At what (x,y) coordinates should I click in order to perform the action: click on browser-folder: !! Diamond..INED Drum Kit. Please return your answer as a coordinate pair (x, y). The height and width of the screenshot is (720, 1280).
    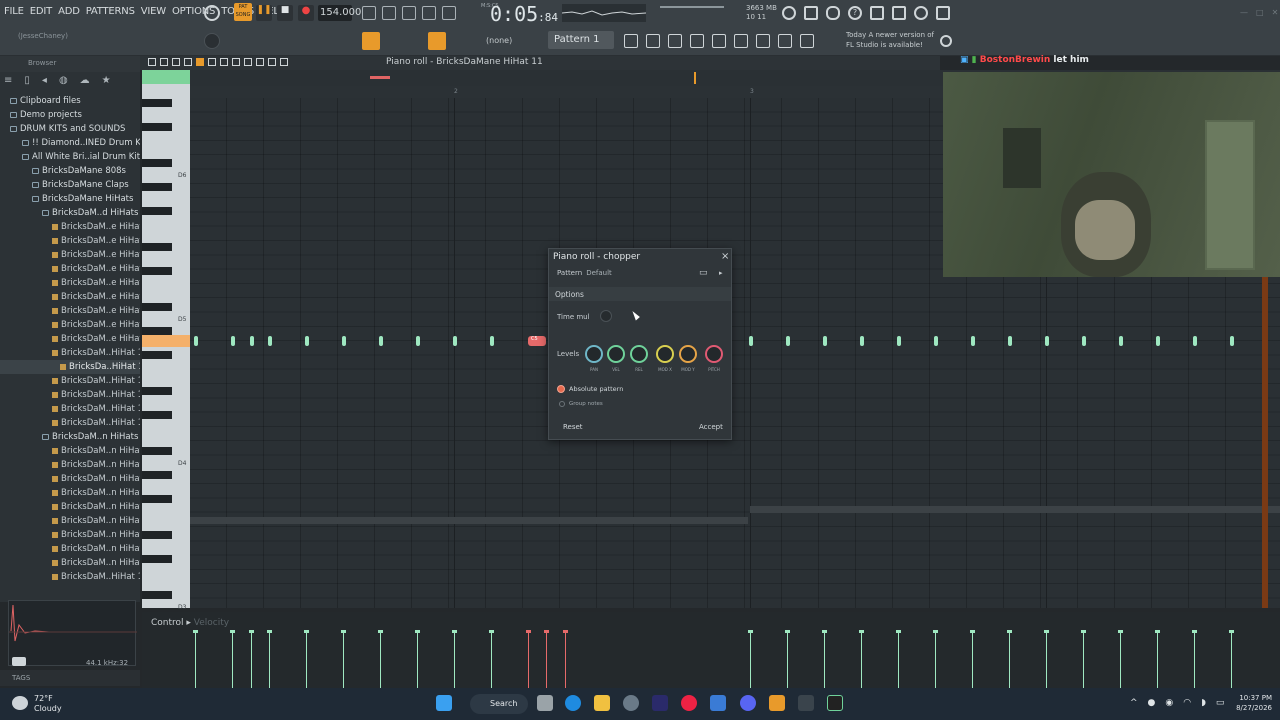
    Looking at the image, I should click on (70, 143).